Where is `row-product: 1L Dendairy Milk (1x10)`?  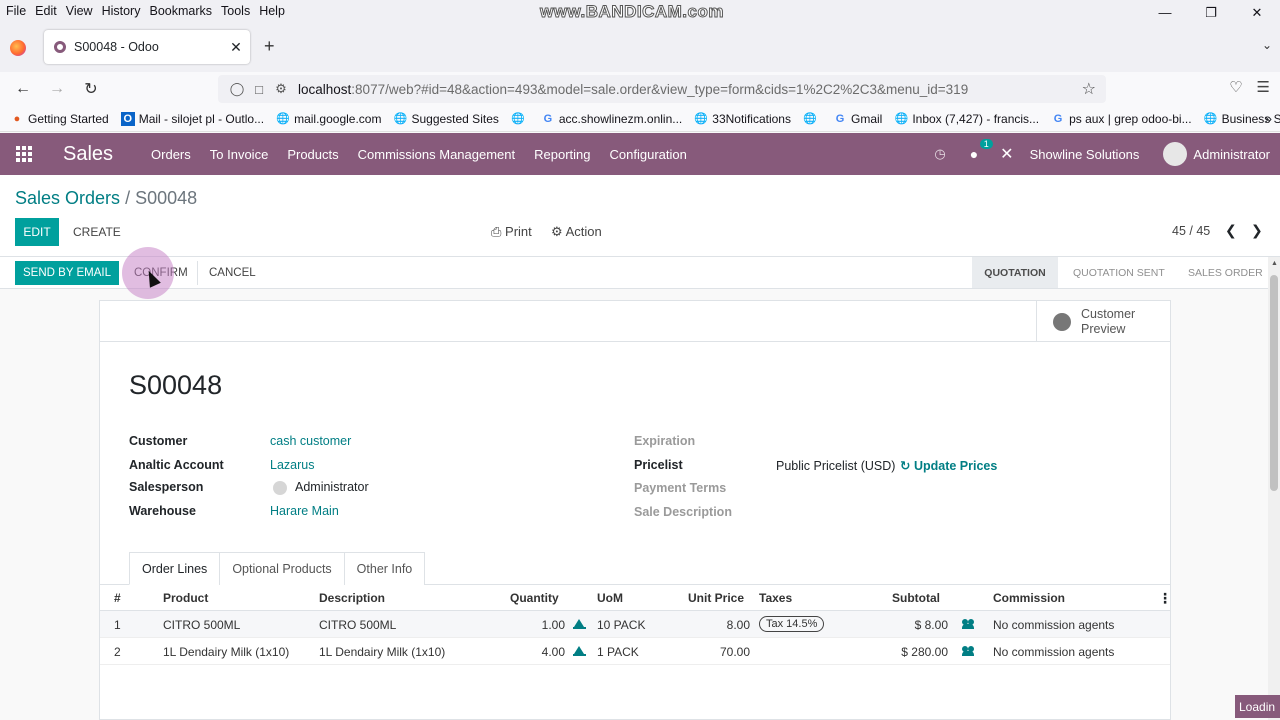 row-product: 1L Dendairy Milk (1x10) is located at coordinates (226, 652).